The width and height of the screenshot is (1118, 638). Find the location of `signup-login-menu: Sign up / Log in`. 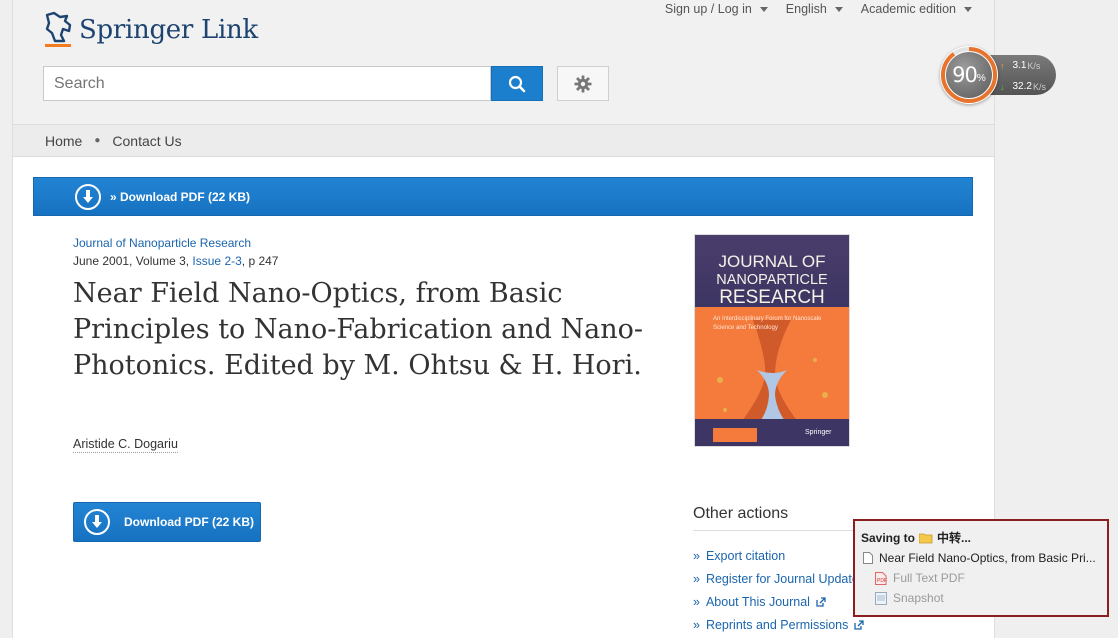

signup-login-menu: Sign up / Log in is located at coordinates (716, 9).